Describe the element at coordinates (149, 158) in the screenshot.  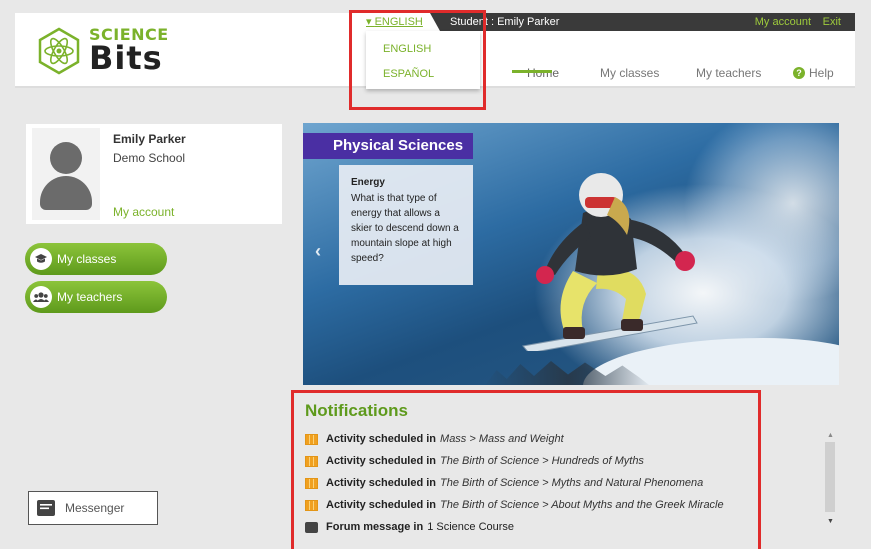
I see `profile-school: Demo School` at that location.